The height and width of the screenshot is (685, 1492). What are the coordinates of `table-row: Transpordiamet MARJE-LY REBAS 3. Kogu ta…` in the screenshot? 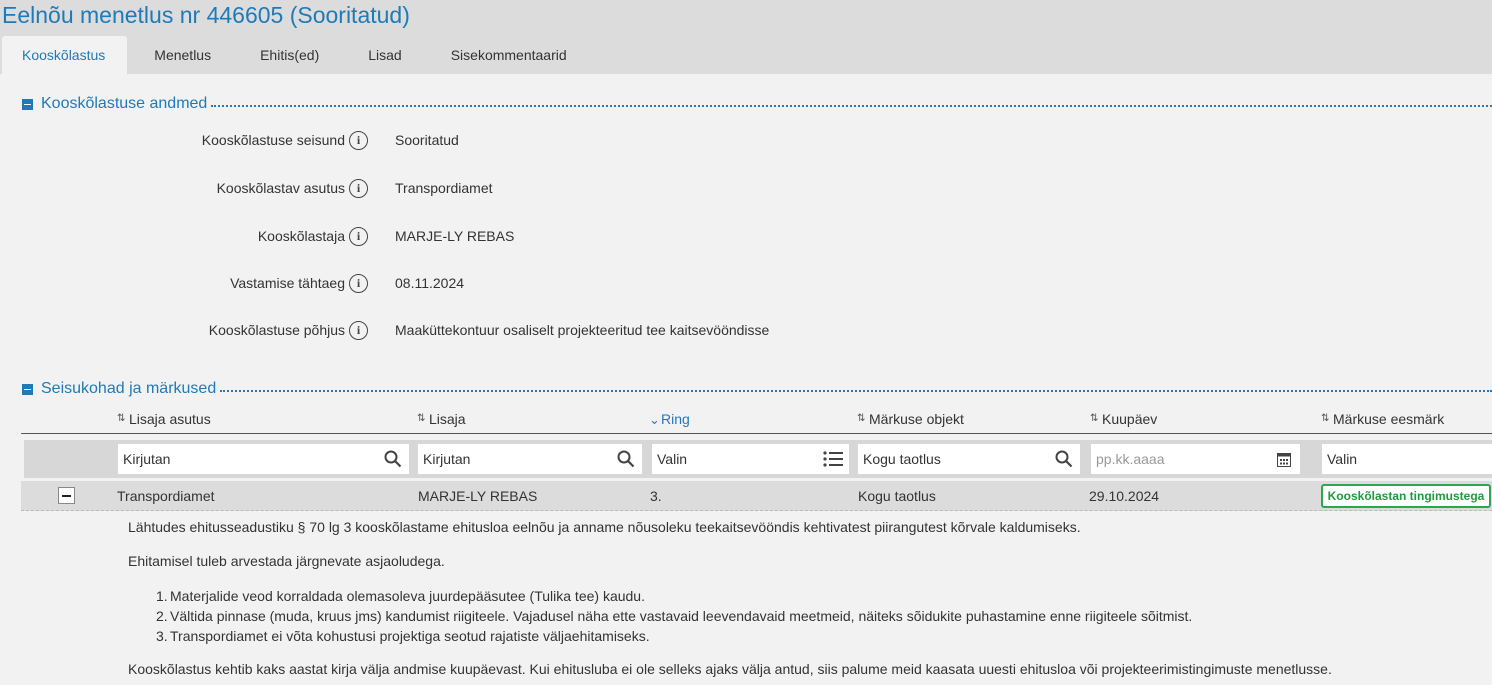 It's located at (756, 496).